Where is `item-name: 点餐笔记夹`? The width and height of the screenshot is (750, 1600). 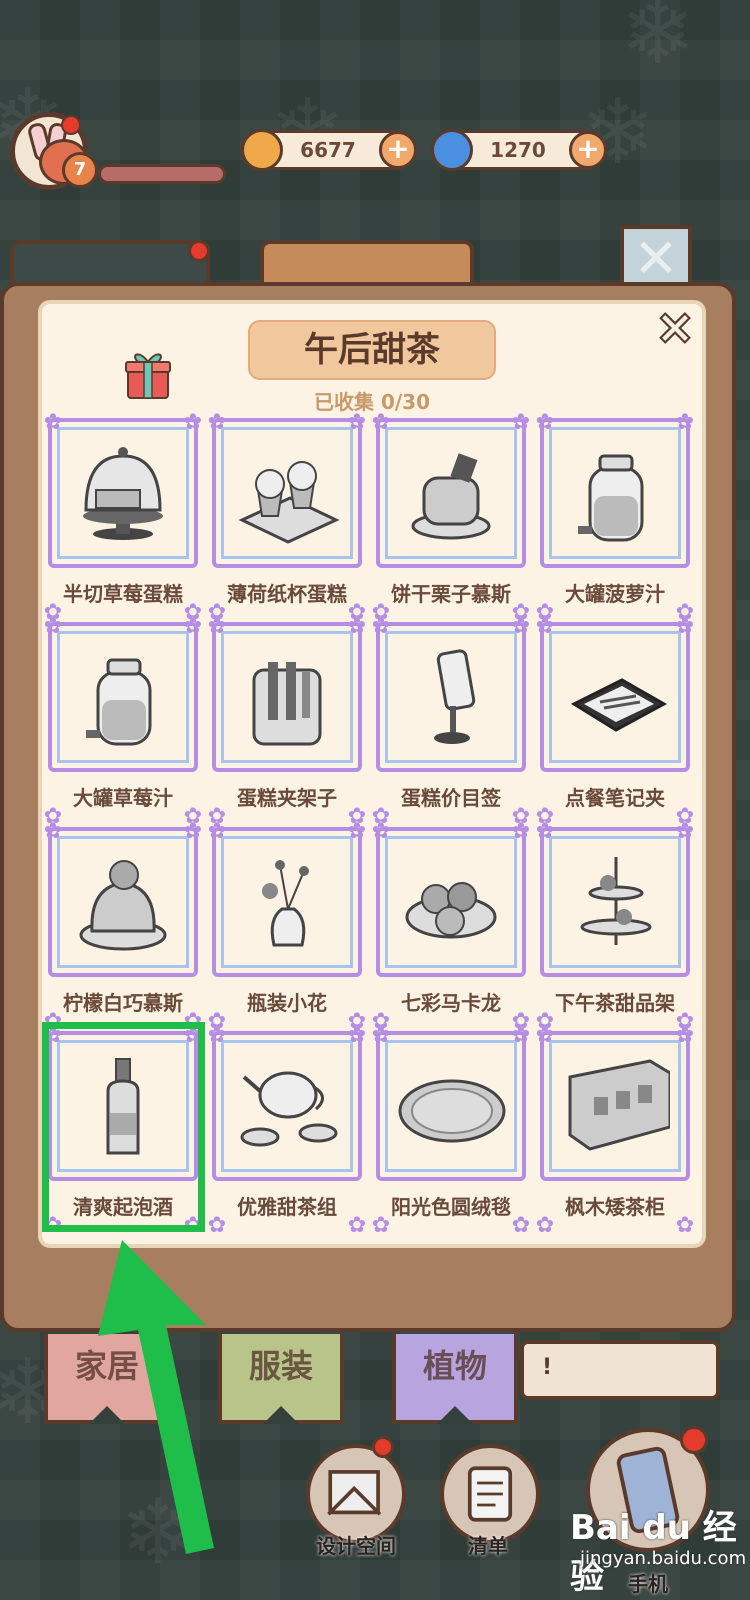
item-name: 点餐笔记夹 is located at coordinates (615, 798).